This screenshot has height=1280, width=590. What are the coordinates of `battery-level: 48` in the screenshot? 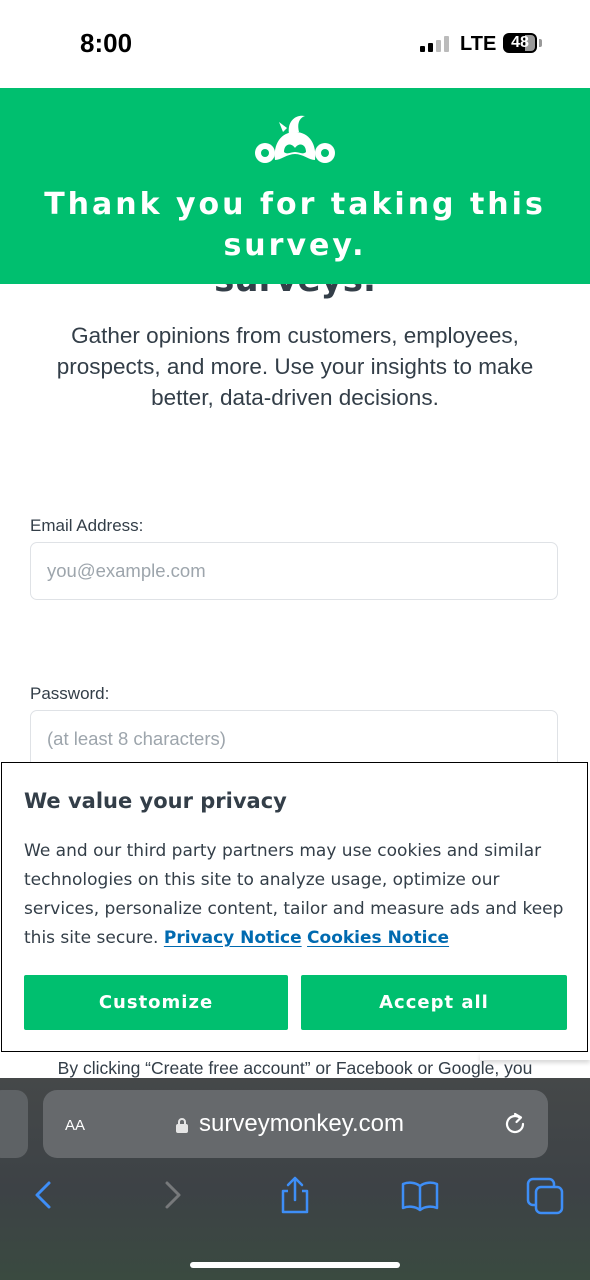 It's located at (520, 42).